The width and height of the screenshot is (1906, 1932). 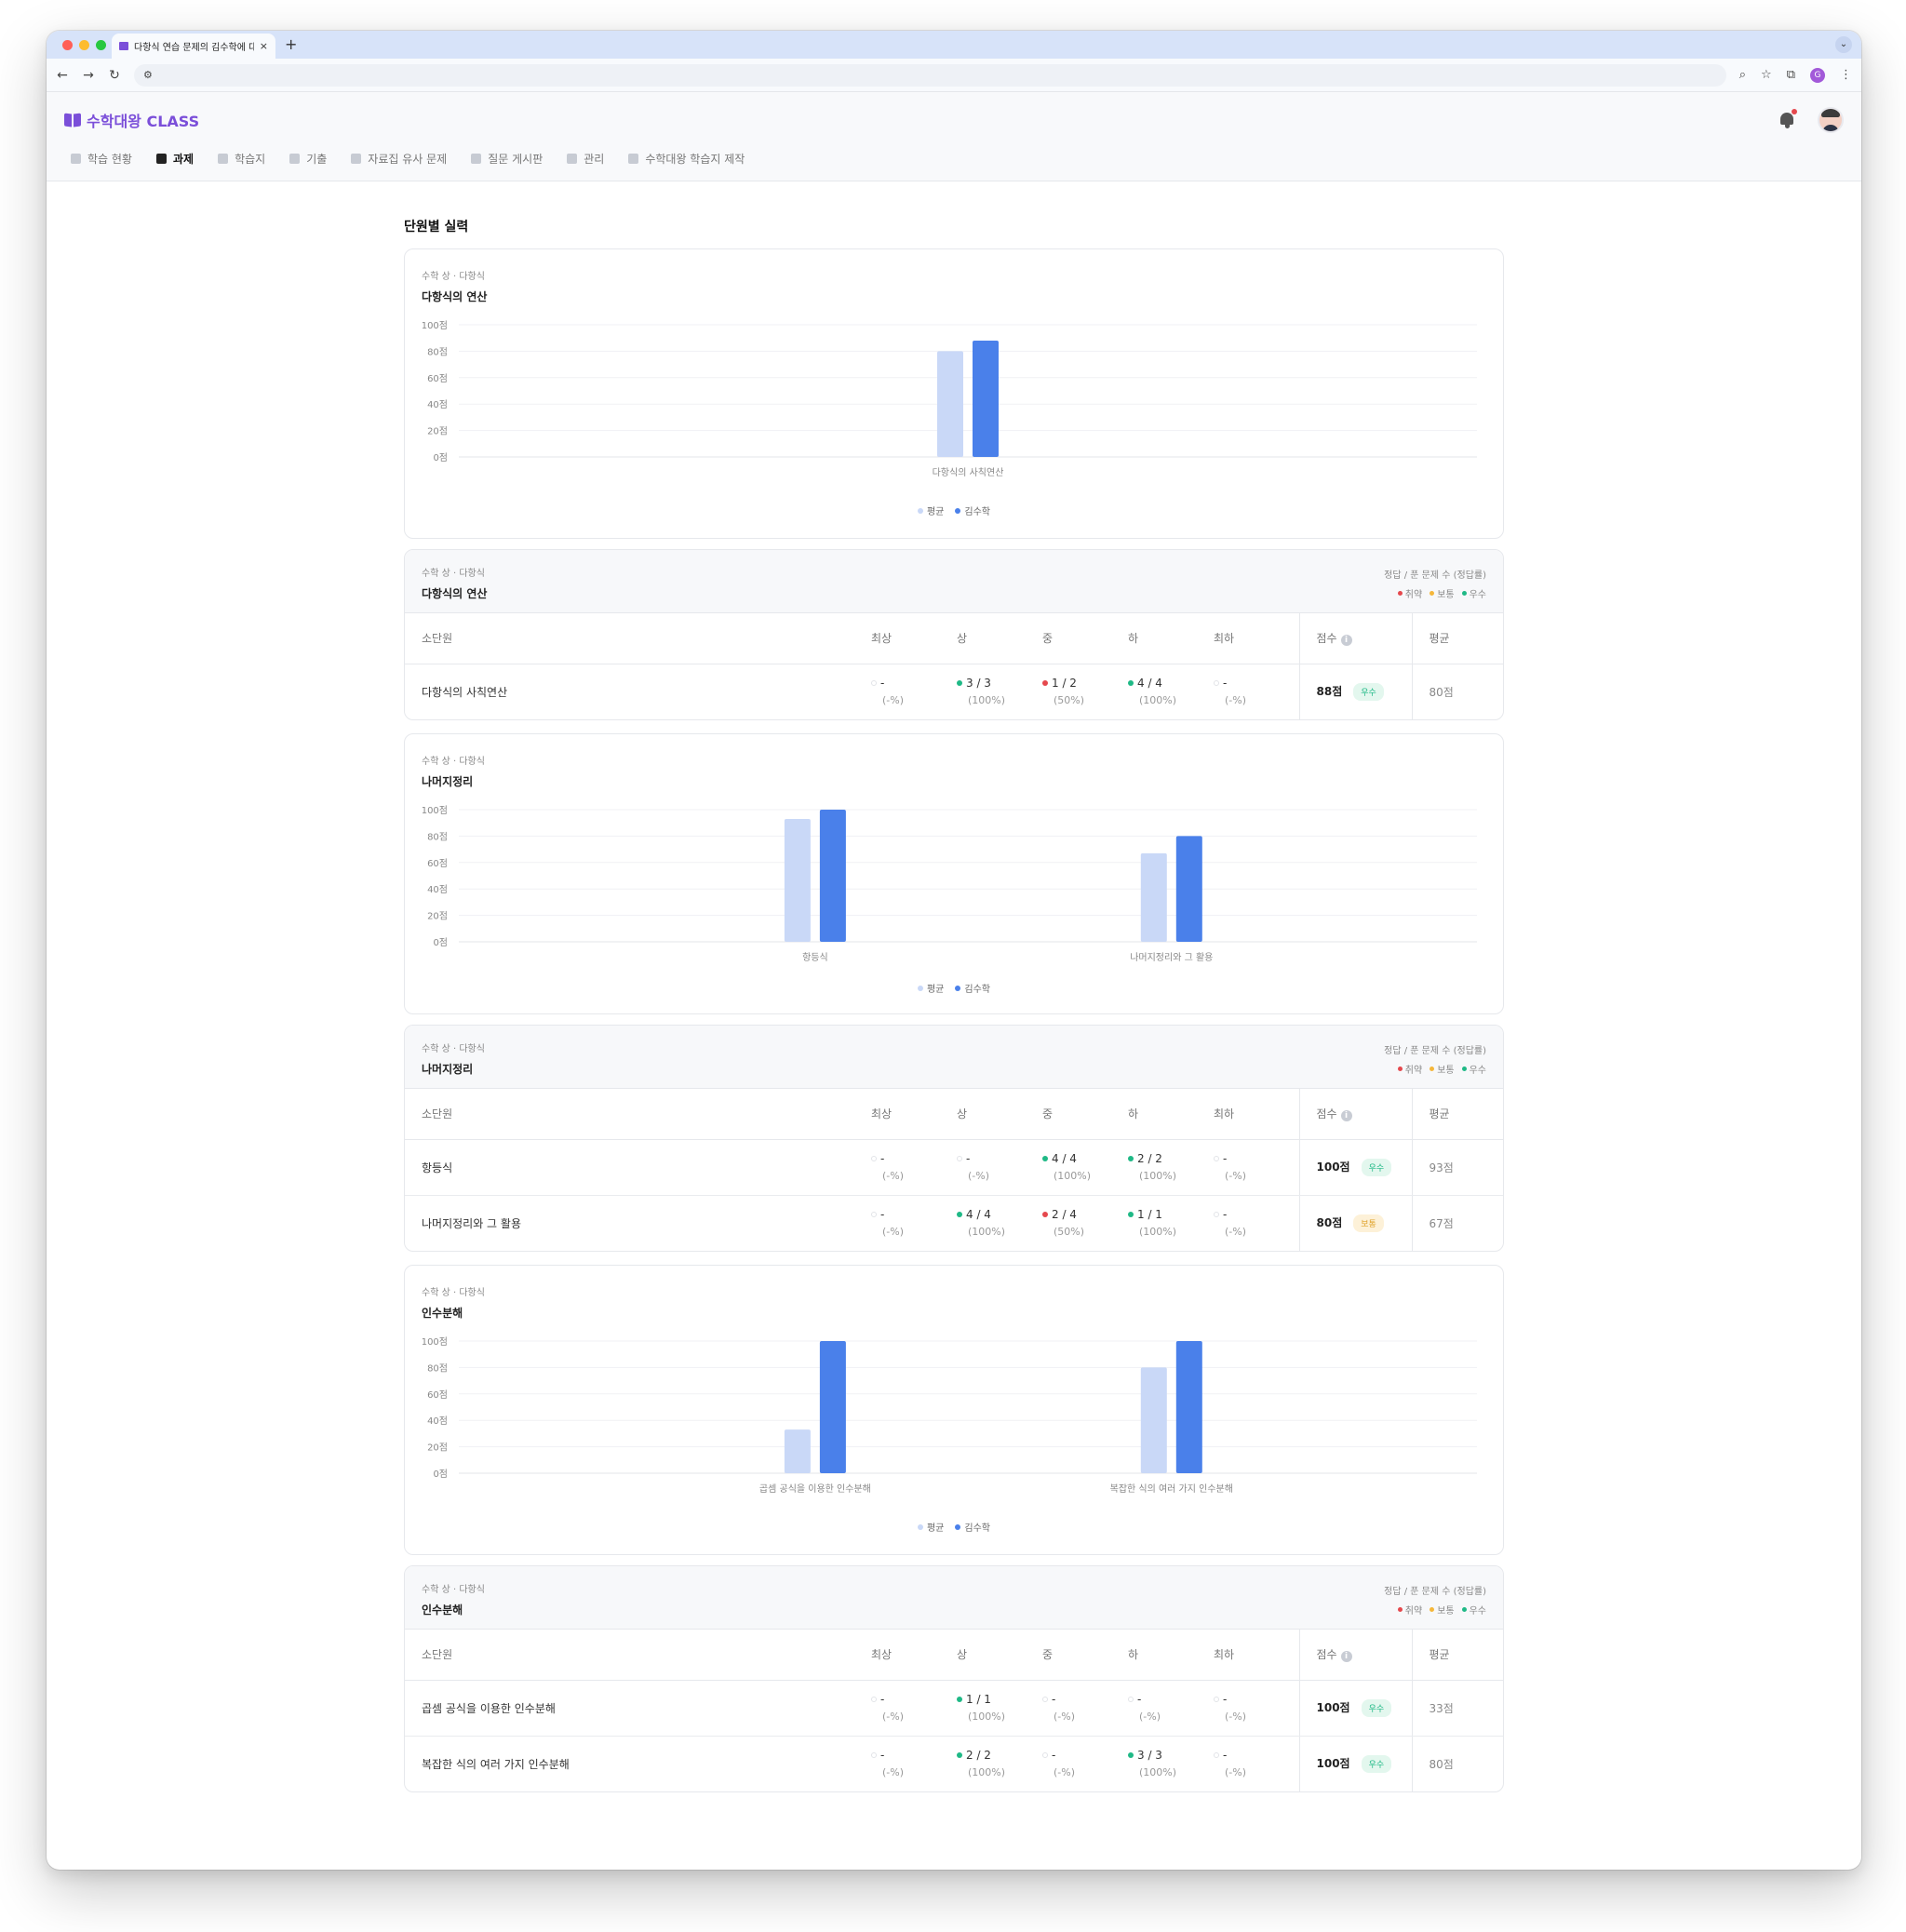 What do you see at coordinates (102, 159) in the screenshot?
I see `menu-item-0: 학습 현황` at bounding box center [102, 159].